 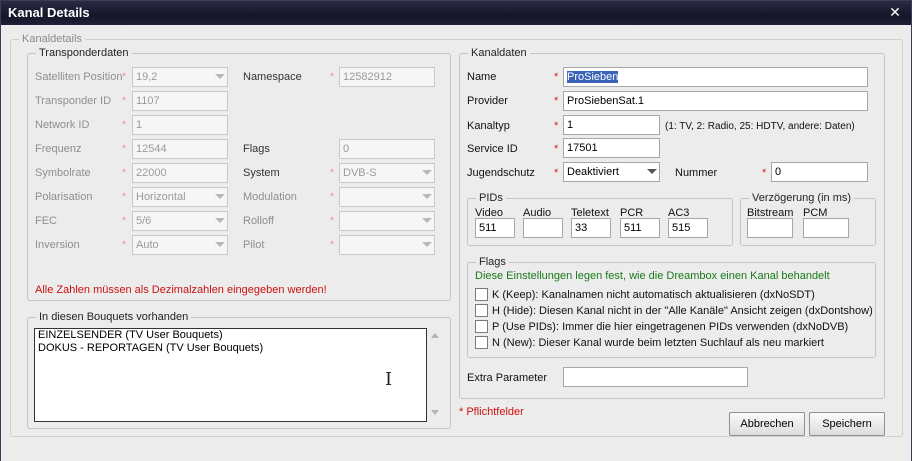 What do you see at coordinates (258, 221) in the screenshot?
I see `rolloff-label: Rolloff` at bounding box center [258, 221].